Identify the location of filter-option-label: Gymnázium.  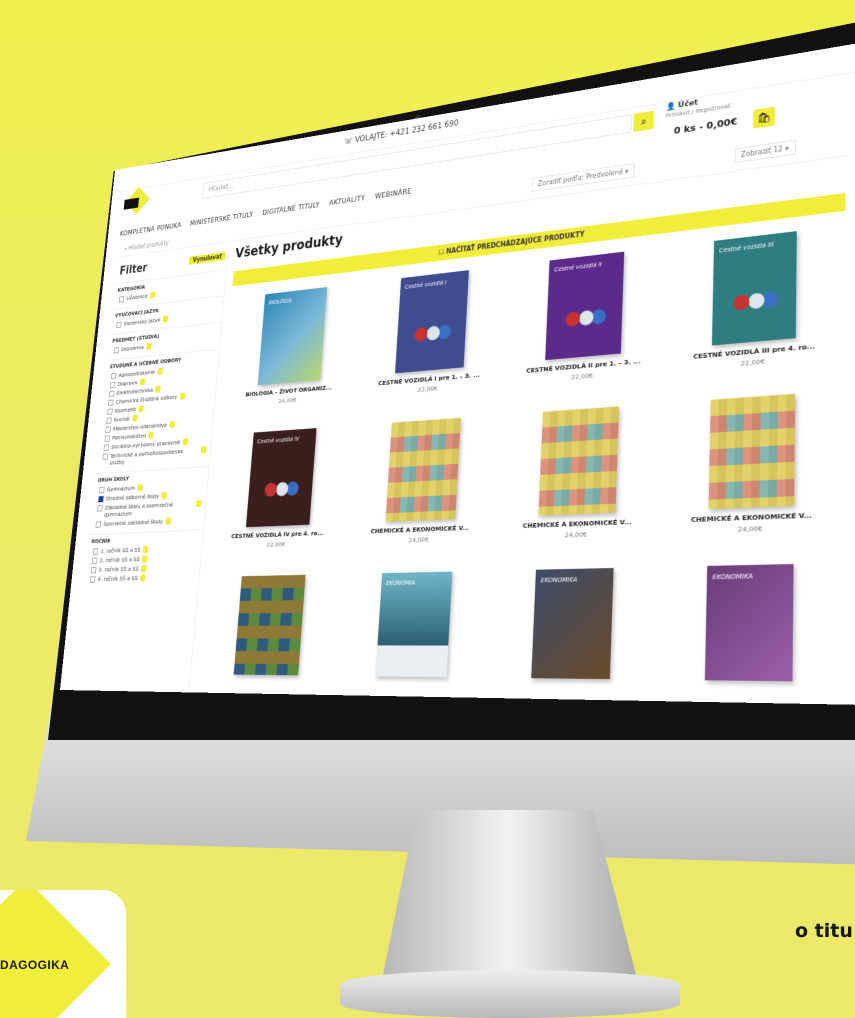
(121, 488).